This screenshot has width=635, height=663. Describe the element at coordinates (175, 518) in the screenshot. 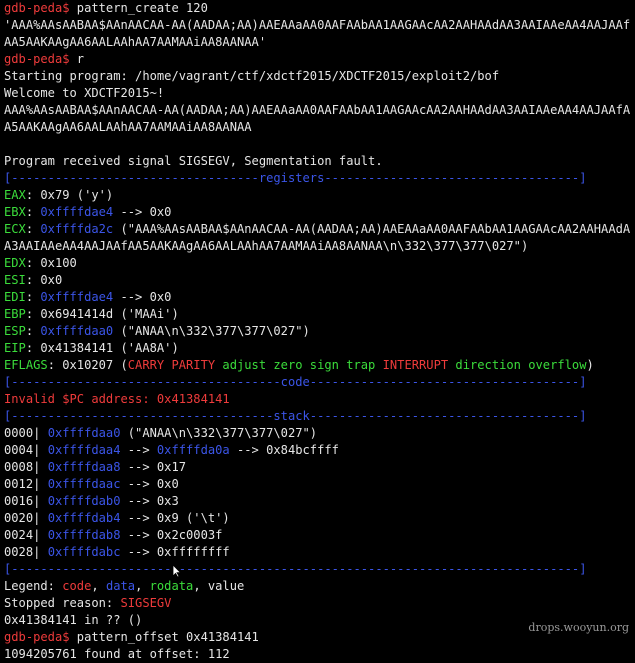

I see `stack-value: --> 0x9 ('\t')` at that location.